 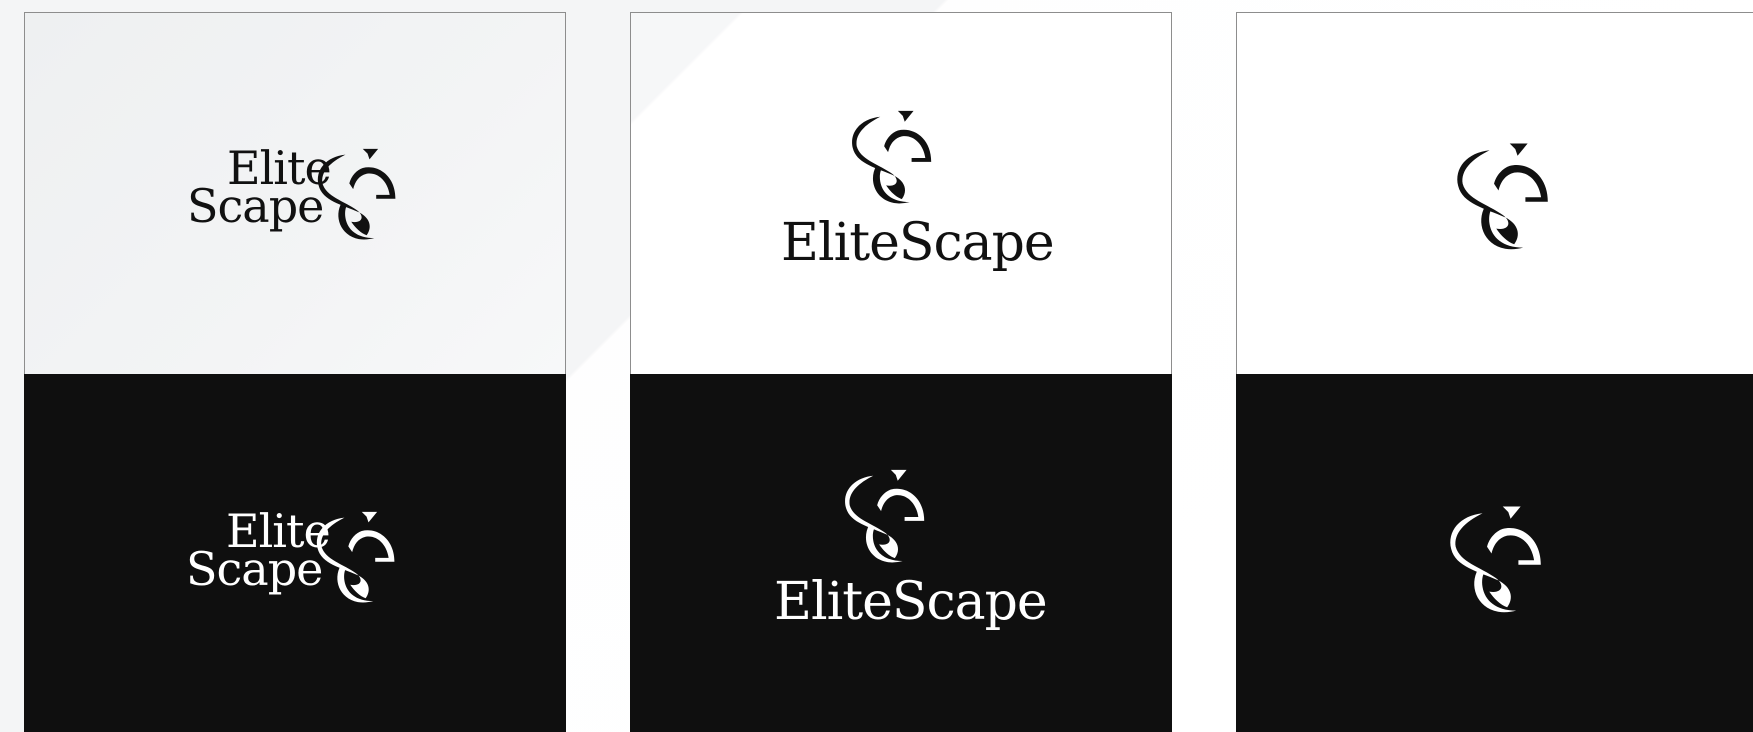 I want to click on dark-panel, so click(x=1494, y=553).